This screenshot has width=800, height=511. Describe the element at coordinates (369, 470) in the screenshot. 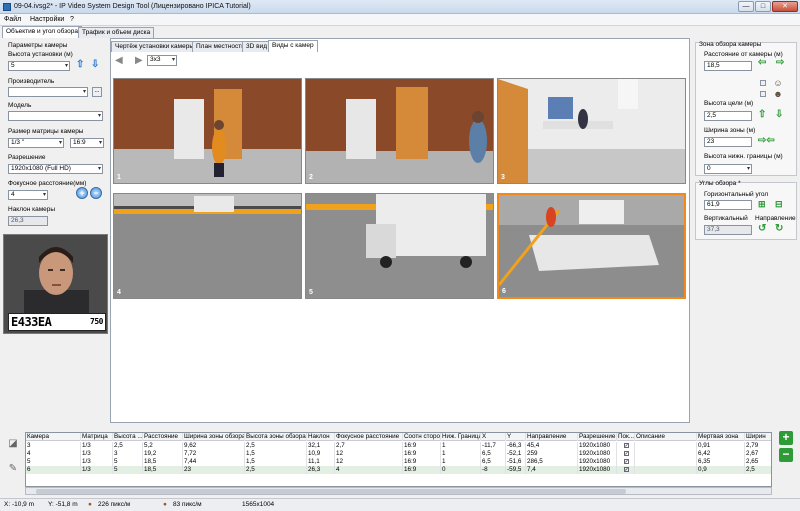

I see `cell-focal: 4` at that location.